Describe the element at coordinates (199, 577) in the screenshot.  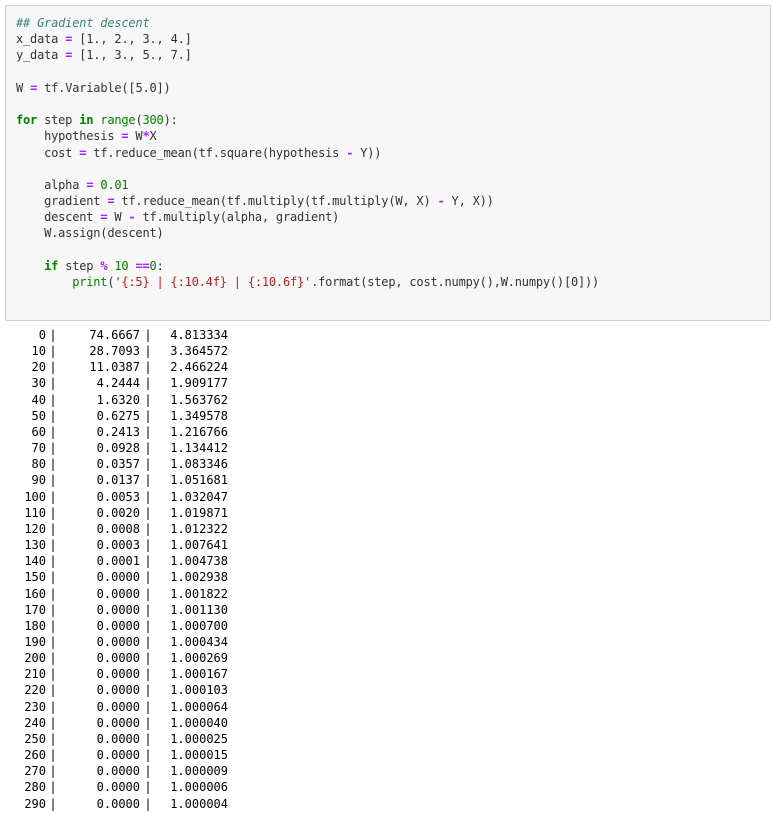
I see `output-weight: 1.002938` at that location.